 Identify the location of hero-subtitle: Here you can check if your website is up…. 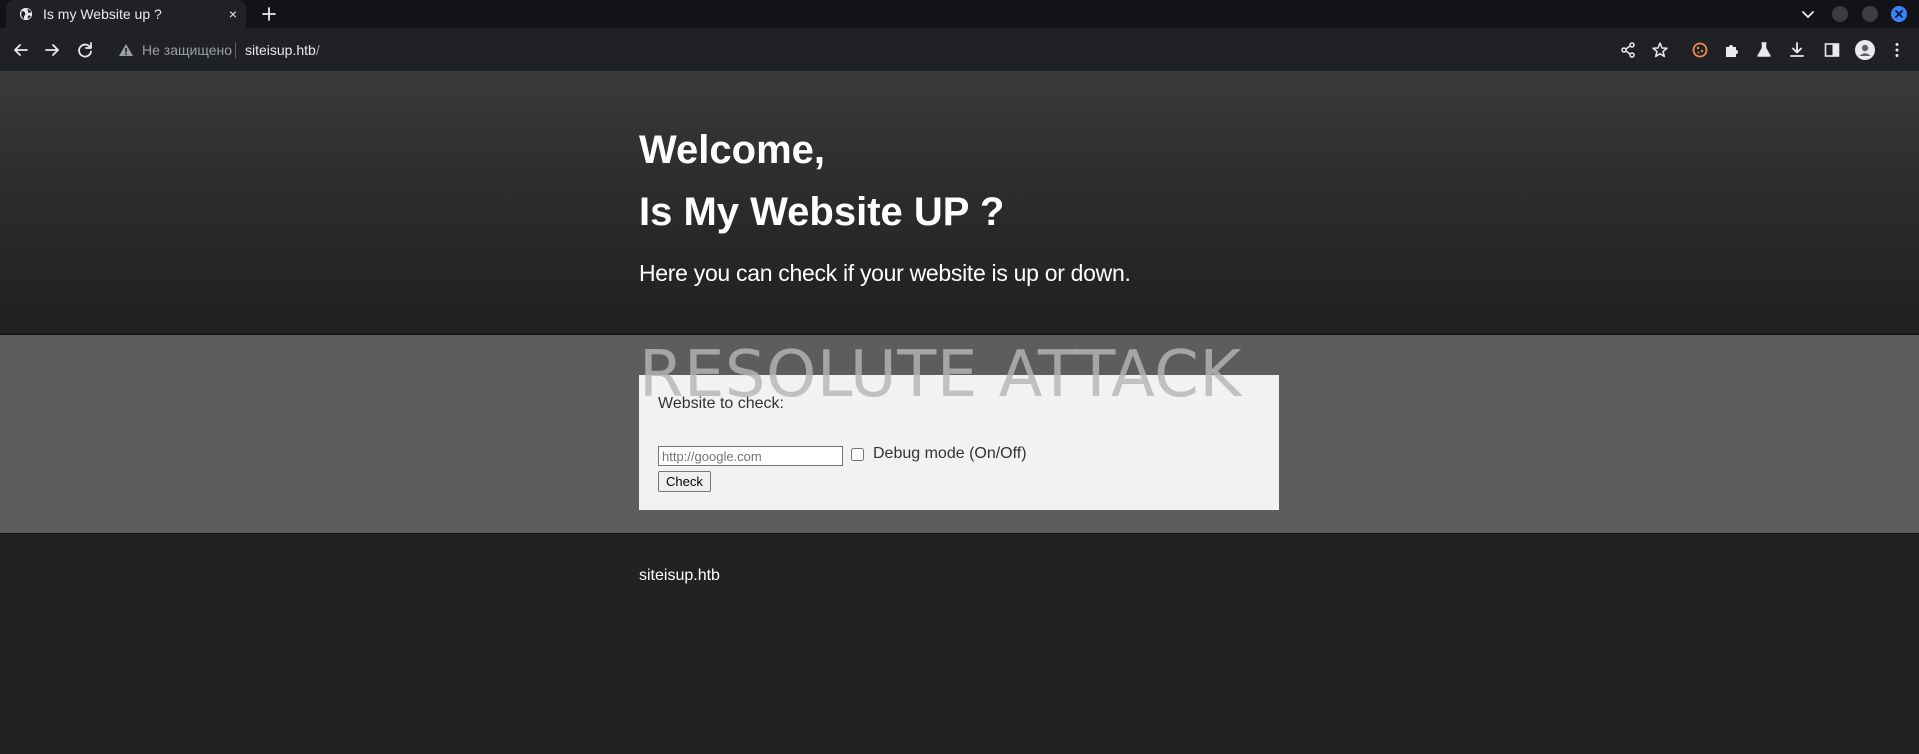
(885, 273).